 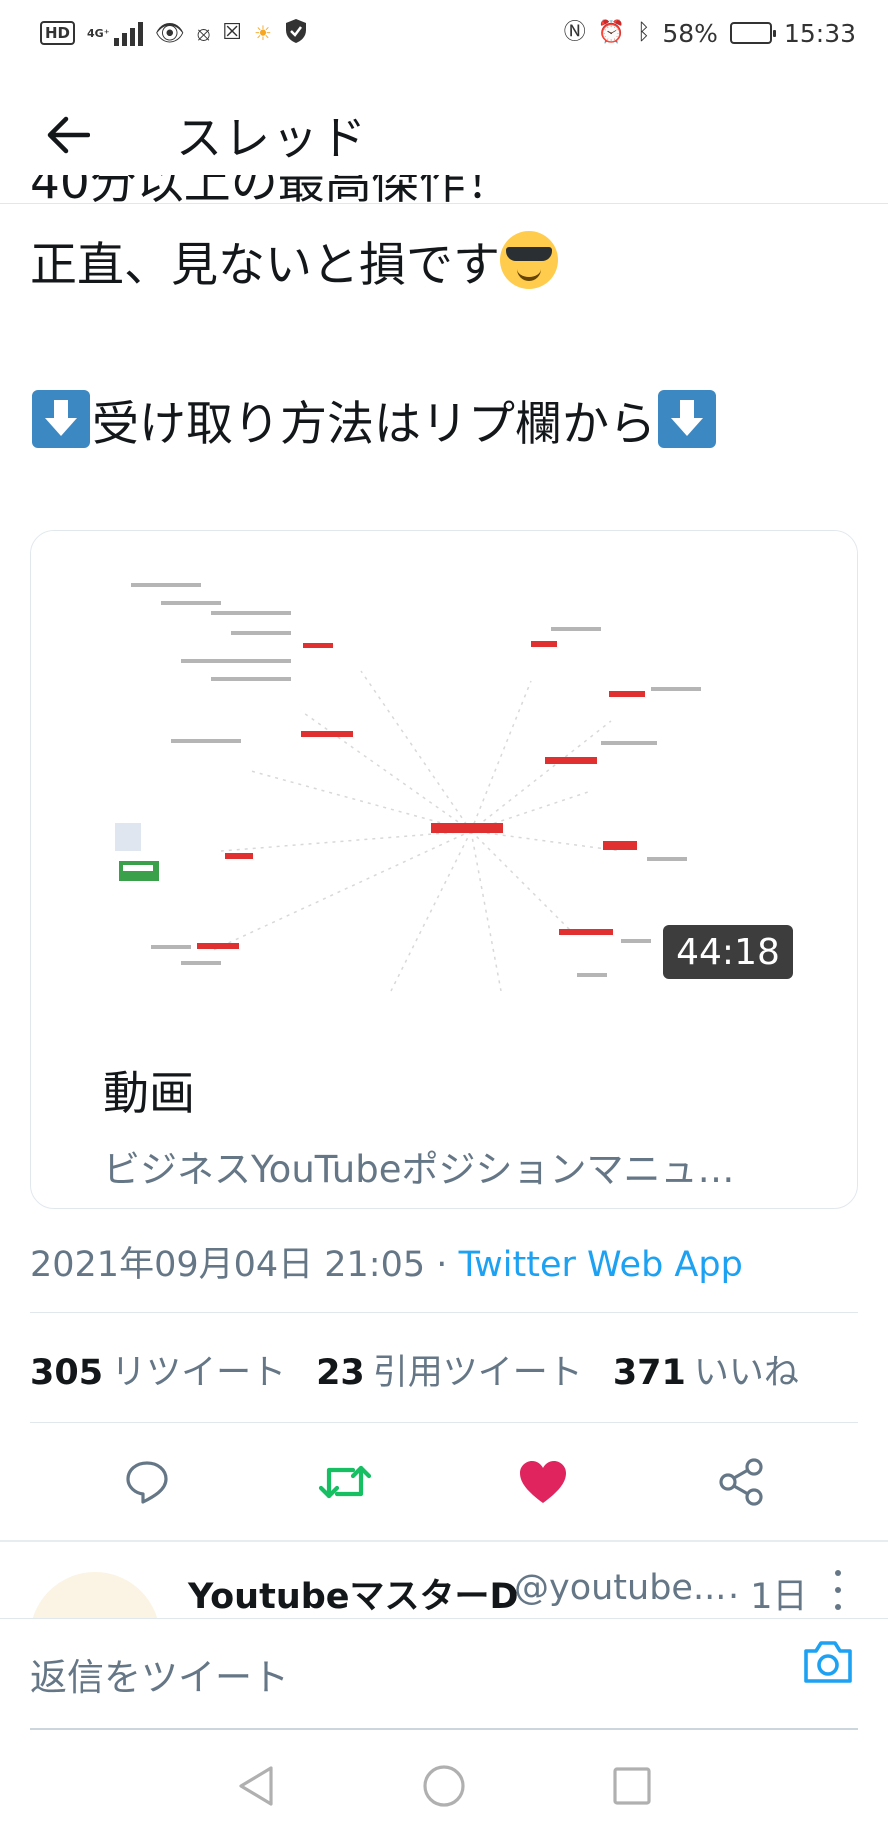 I want to click on tweet-actions, so click(x=444, y=1482).